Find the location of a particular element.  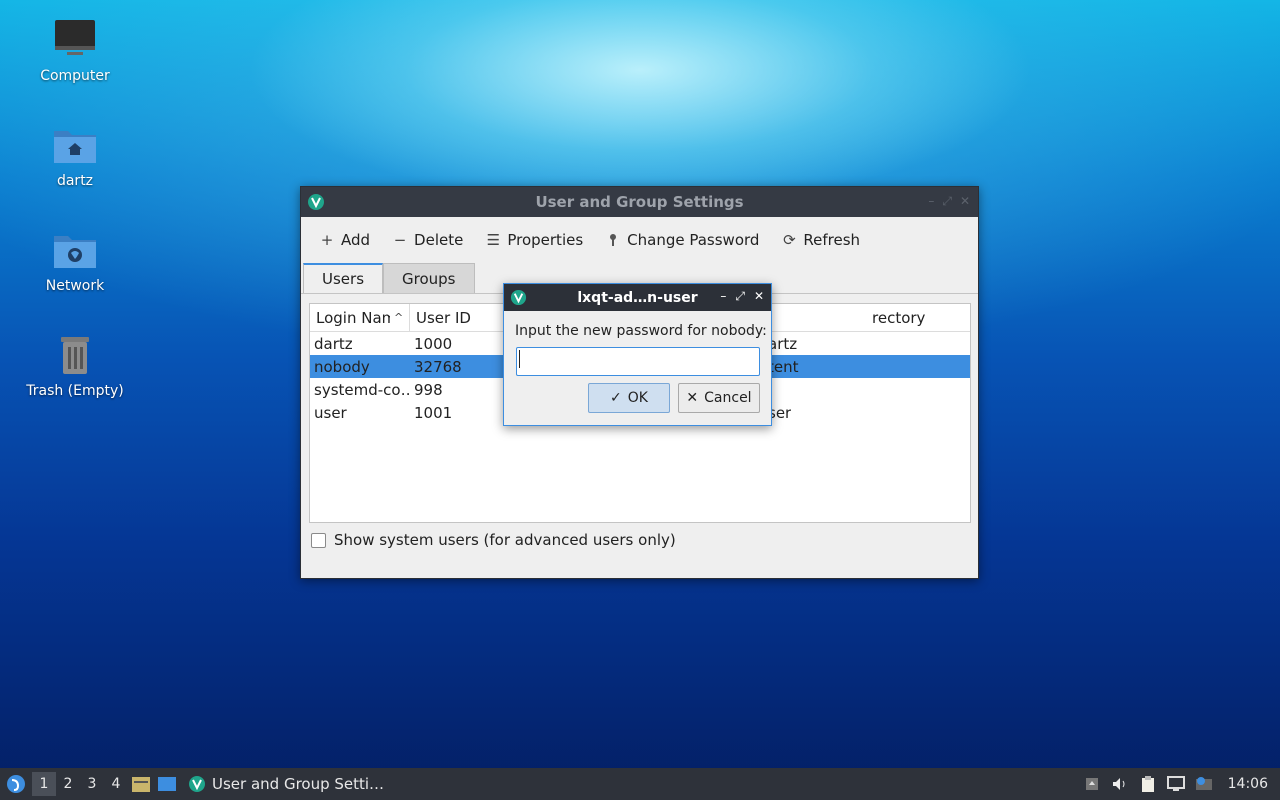

ok-button: ✓ OK is located at coordinates (629, 398).